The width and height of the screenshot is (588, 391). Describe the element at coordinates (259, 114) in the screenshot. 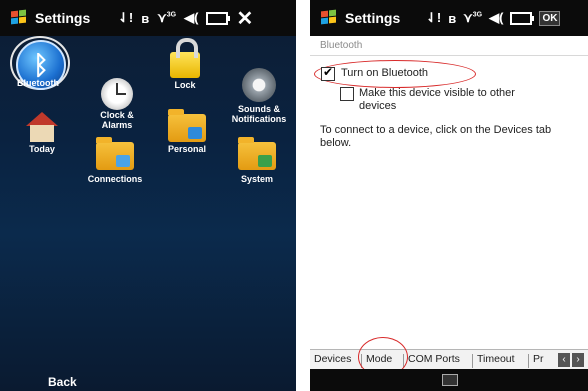

I see `tile-sounds-label: Sounds & Notifications` at that location.